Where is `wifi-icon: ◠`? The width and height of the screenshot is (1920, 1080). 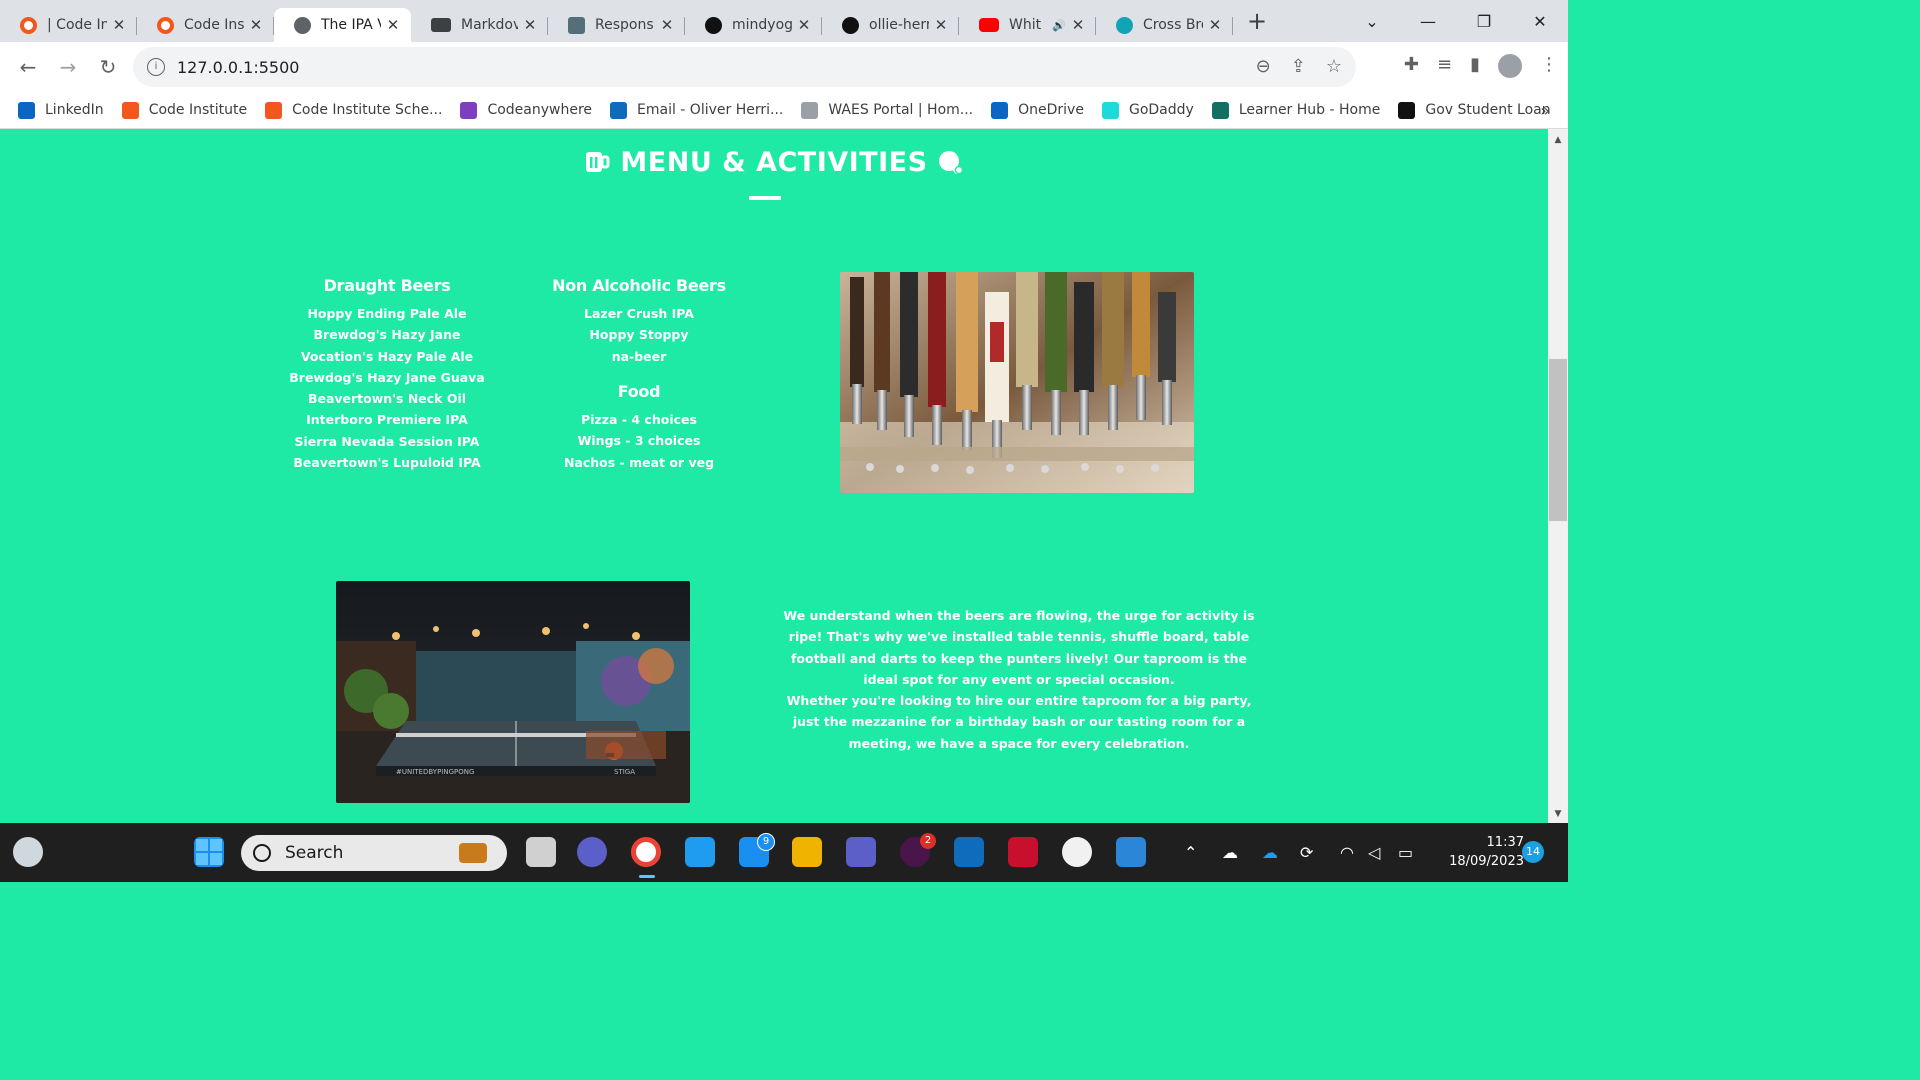
wifi-icon: ◠ is located at coordinates (1347, 852).